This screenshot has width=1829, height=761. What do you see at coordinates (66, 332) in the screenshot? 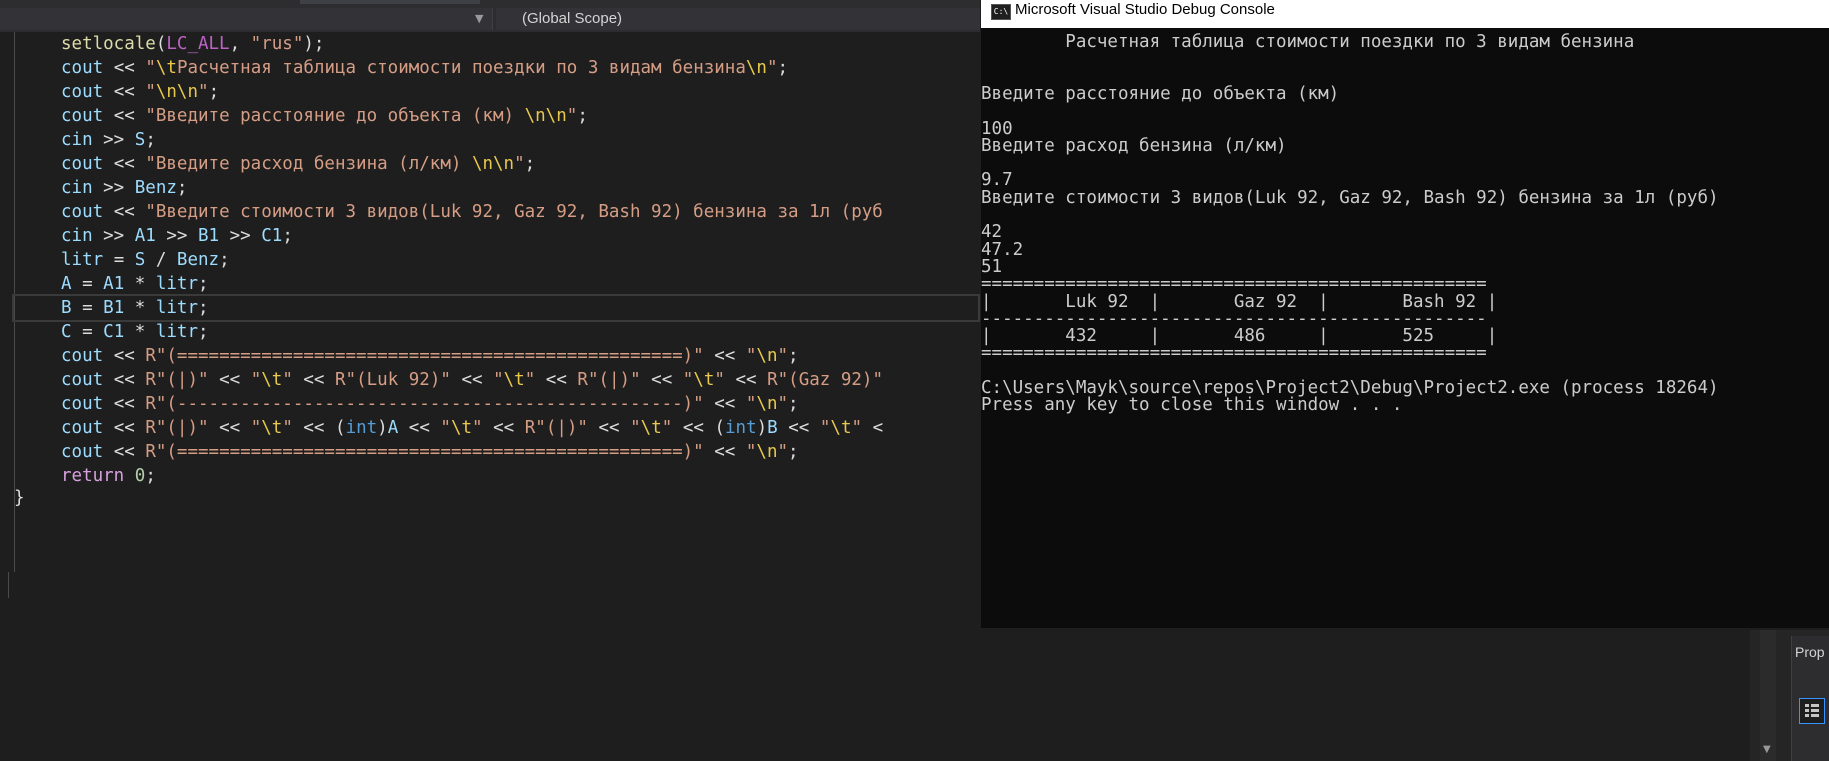
I see `code-token: C` at bounding box center [66, 332].